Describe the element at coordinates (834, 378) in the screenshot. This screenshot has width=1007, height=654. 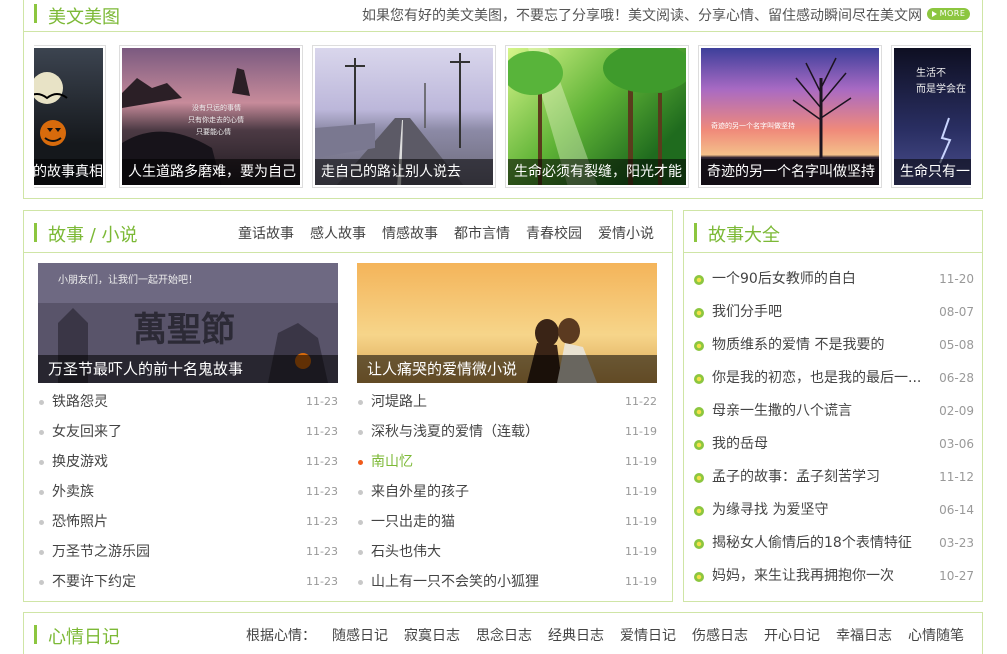
I see `list-item: 你是我的初恋，也是我的最后一... 06-28` at that location.